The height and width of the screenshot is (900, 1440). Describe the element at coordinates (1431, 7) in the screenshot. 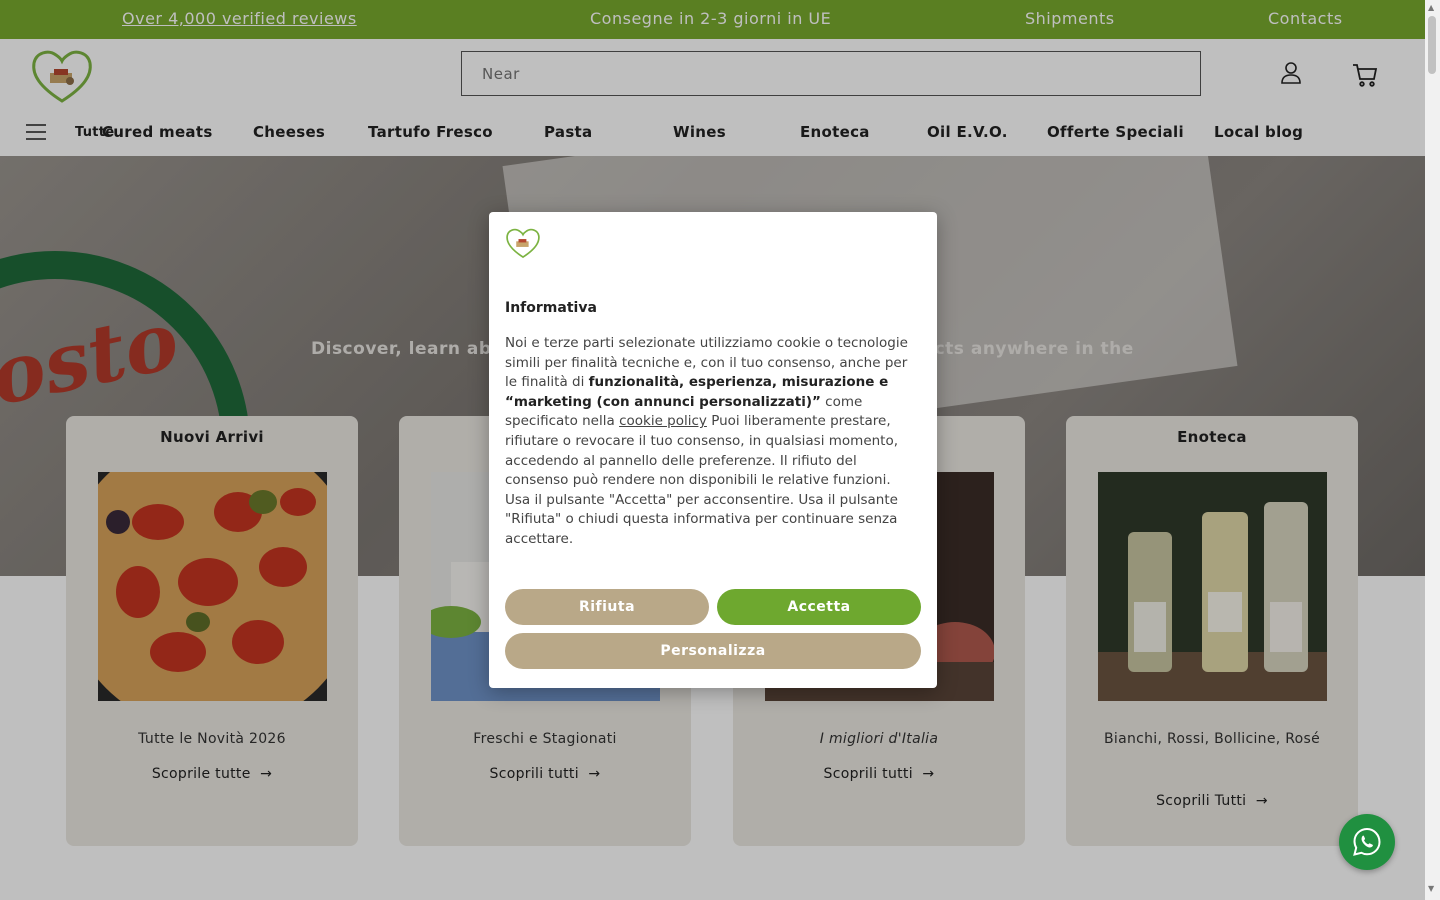

I see `scroll-up-icon: ▲` at that location.